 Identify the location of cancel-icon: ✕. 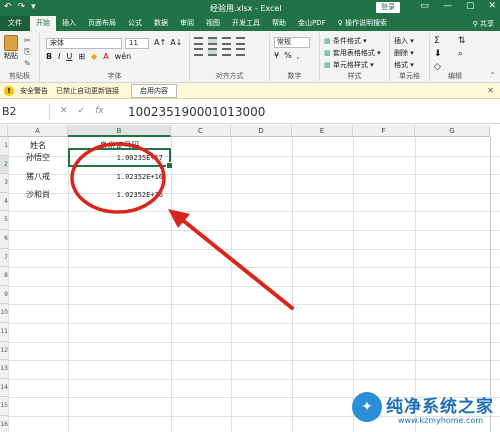
(64, 111).